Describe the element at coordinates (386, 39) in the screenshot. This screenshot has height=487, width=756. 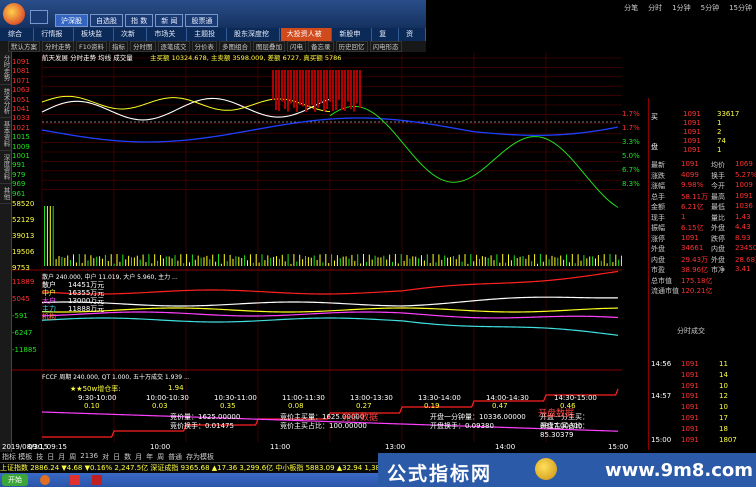
I see `nav-tab-9: 复盘` at that location.